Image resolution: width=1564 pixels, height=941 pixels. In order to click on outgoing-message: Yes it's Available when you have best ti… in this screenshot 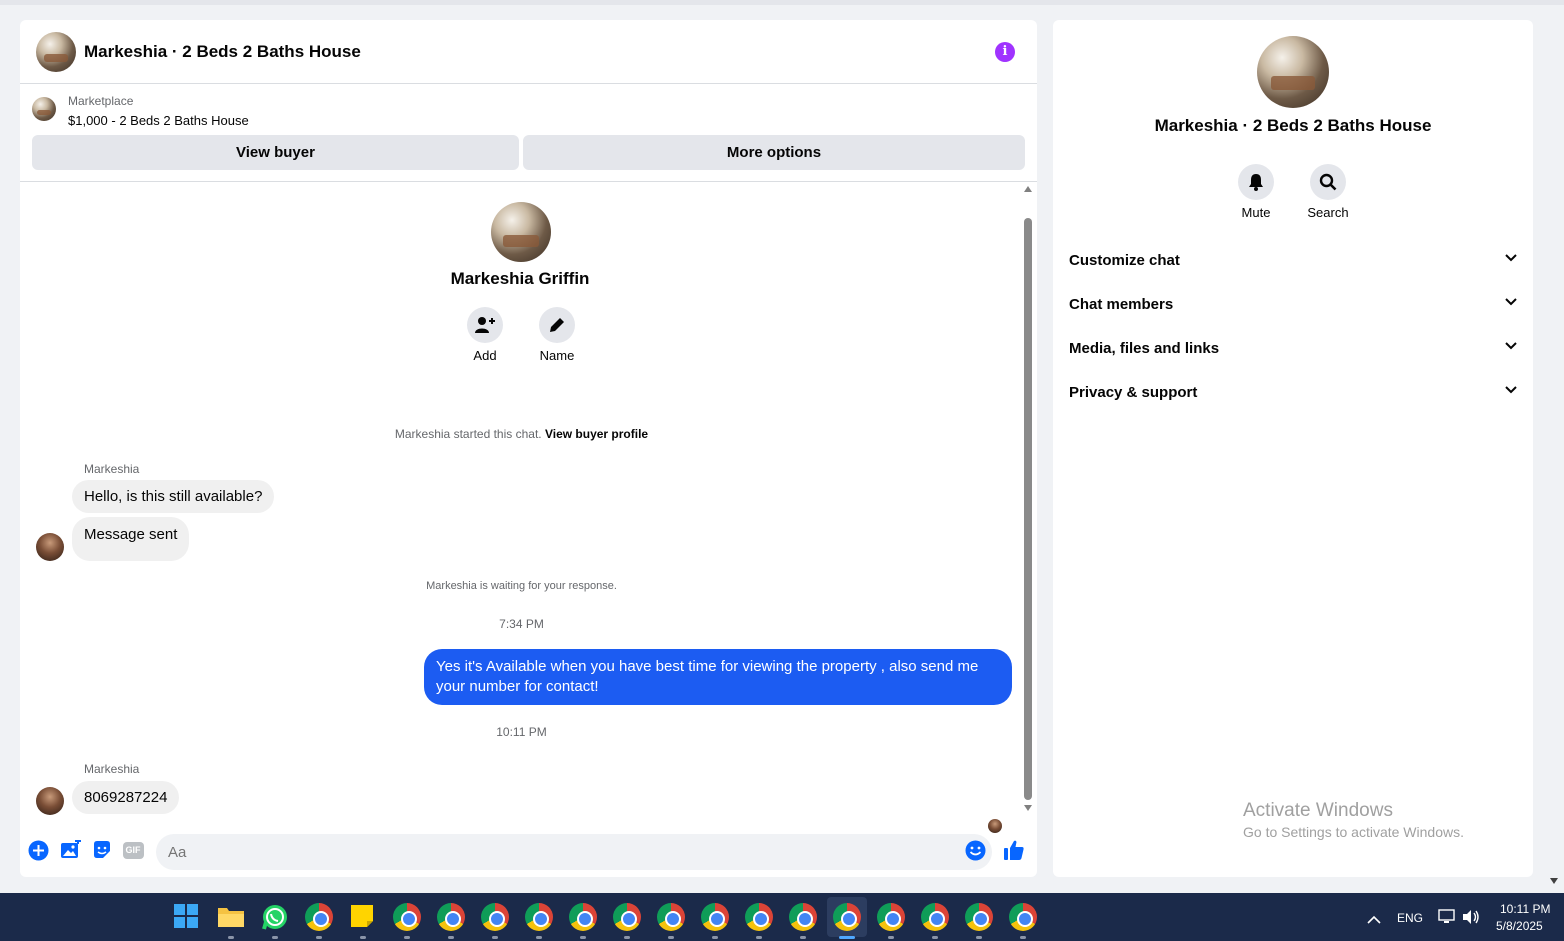, I will do `click(718, 677)`.